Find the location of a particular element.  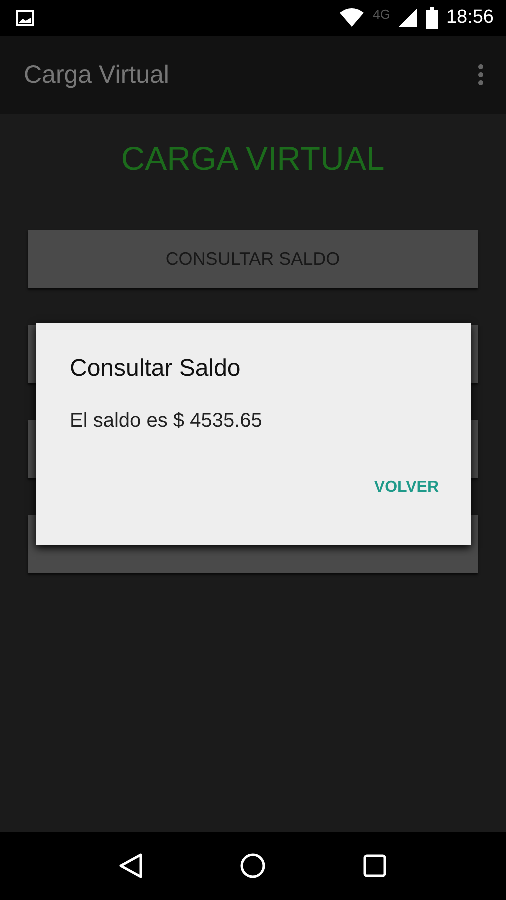

back-icon is located at coordinates (130, 866).